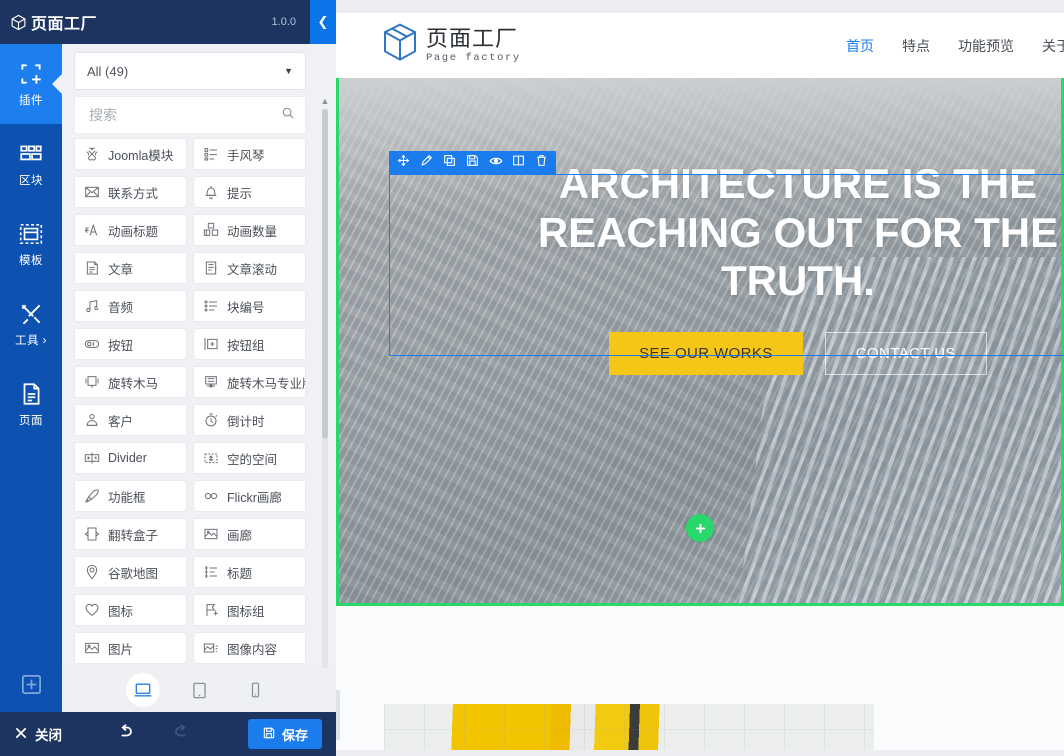  I want to click on widget-card: 文章, so click(130, 268).